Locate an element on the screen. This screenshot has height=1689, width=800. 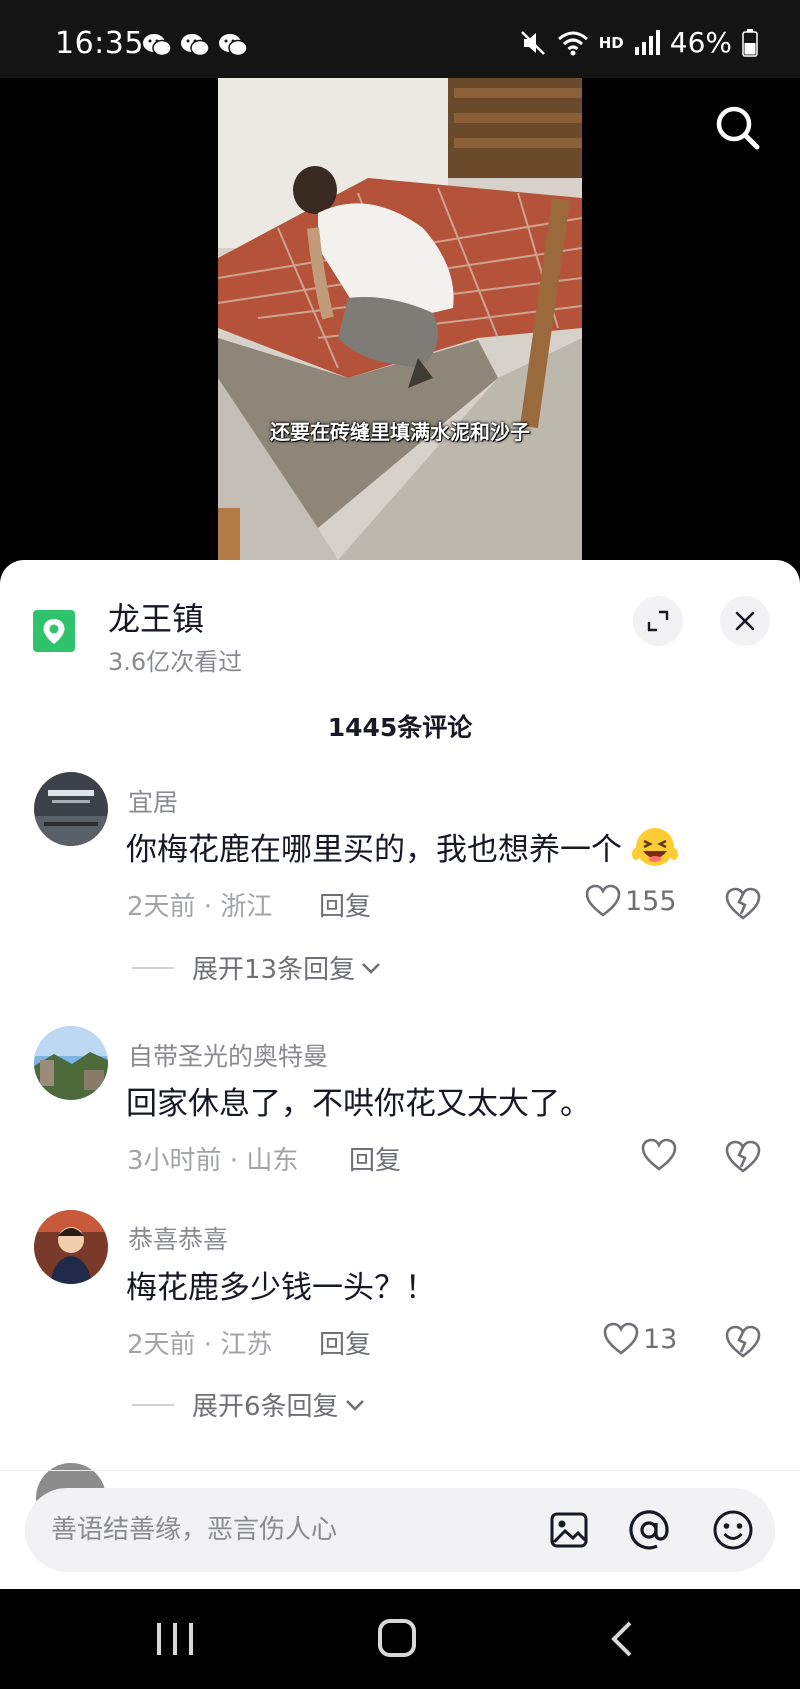
recents-button is located at coordinates (175, 1639).